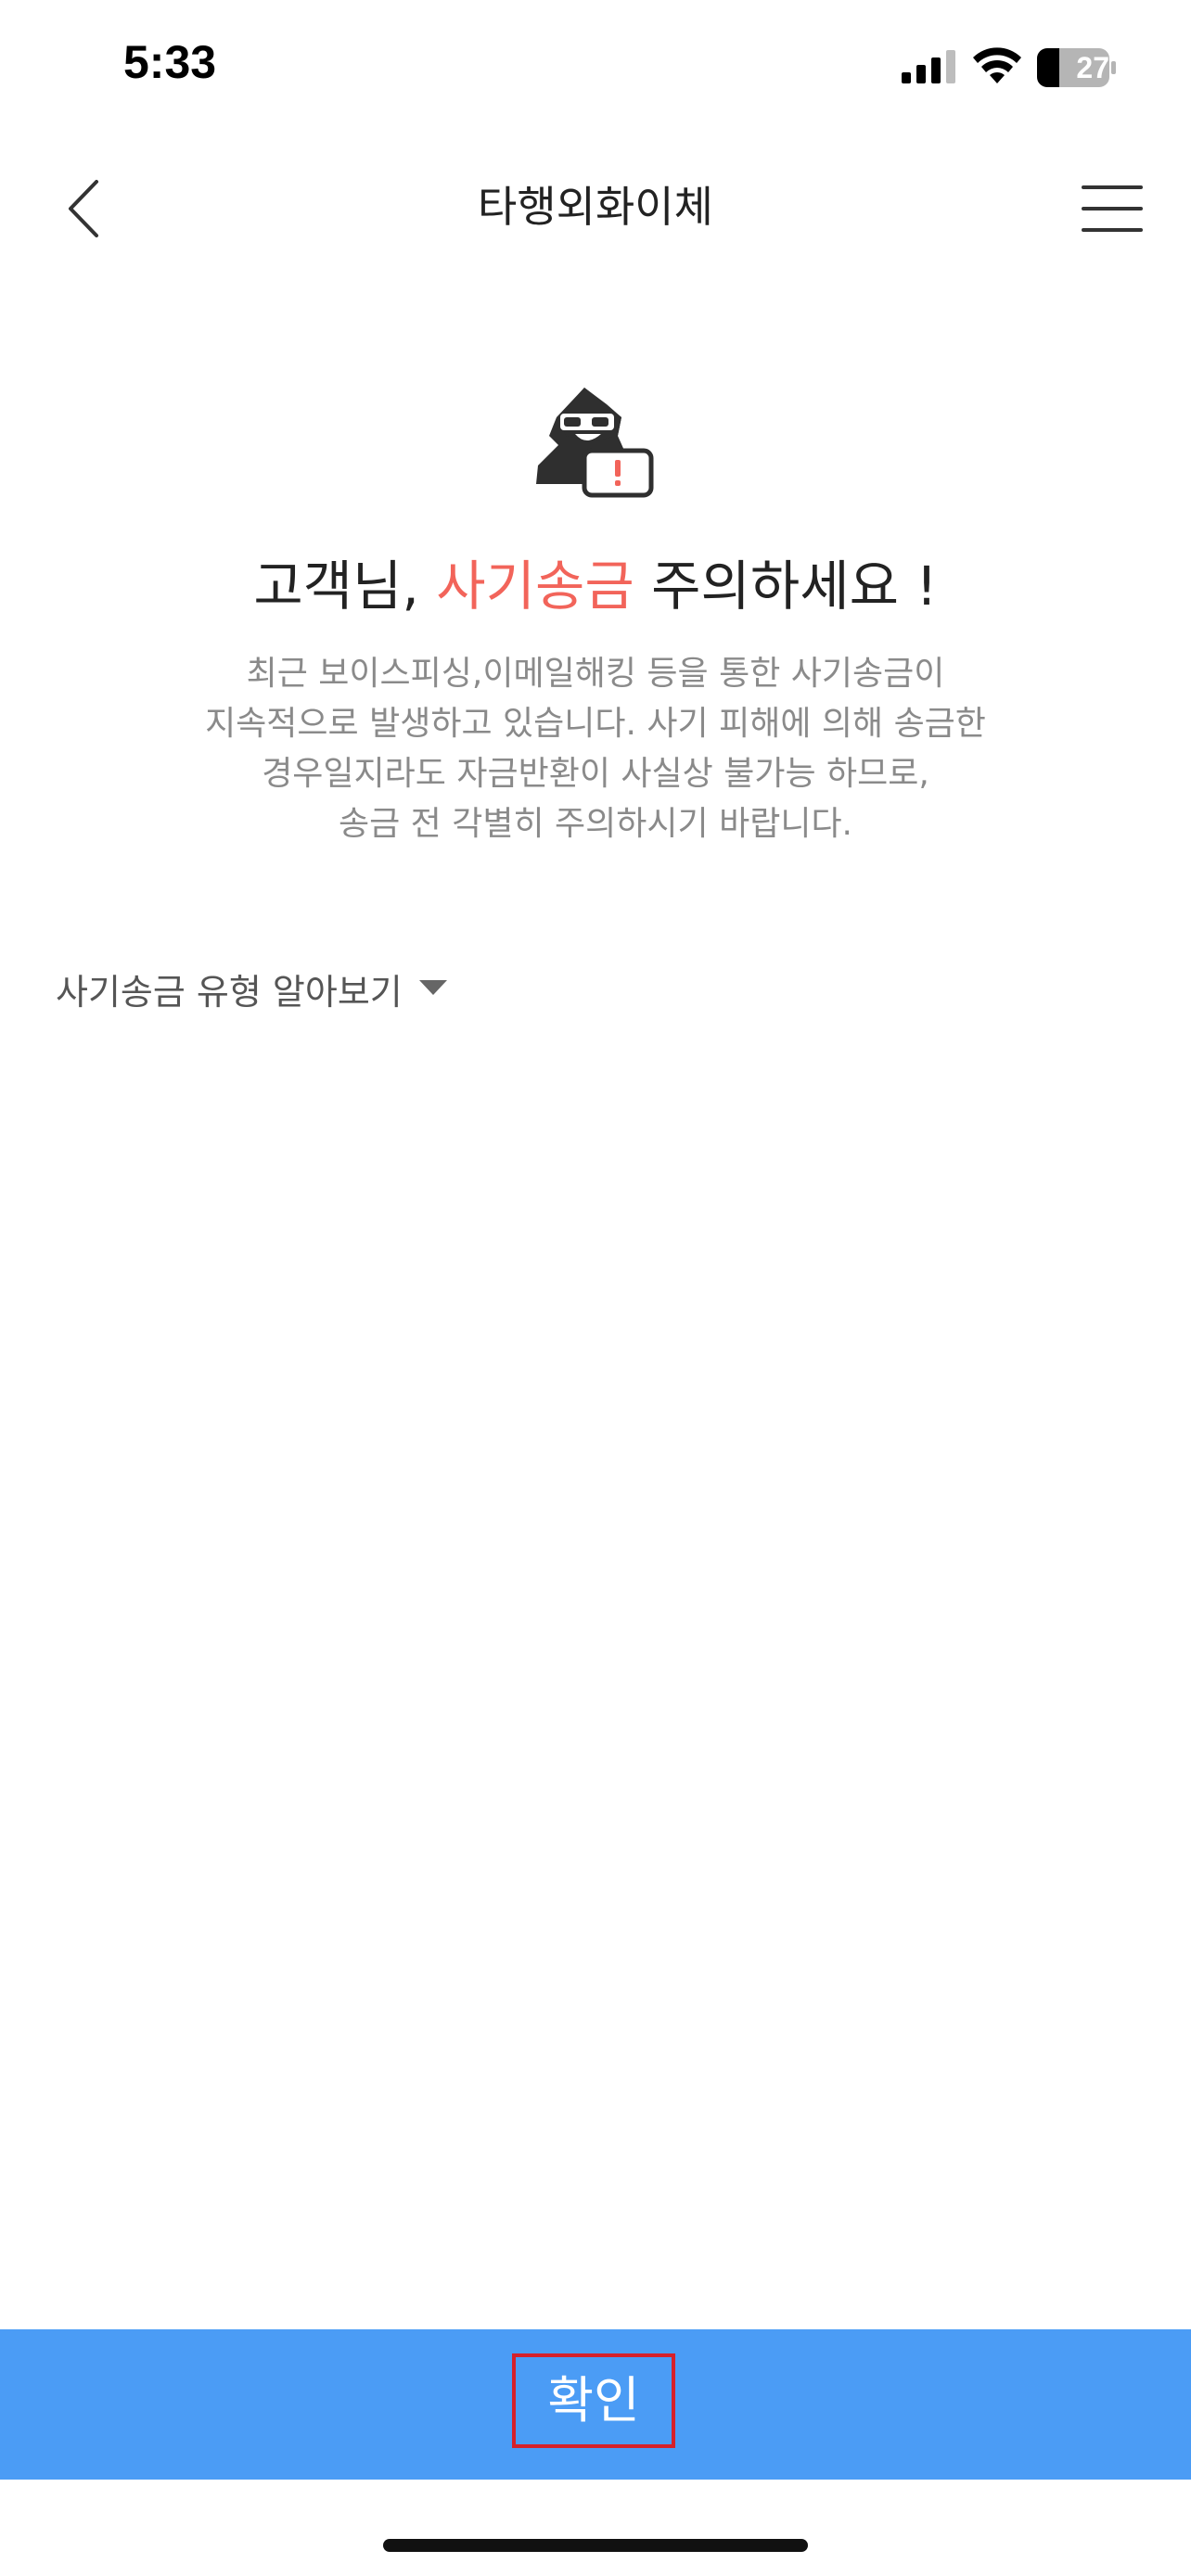 The height and width of the screenshot is (2576, 1191). What do you see at coordinates (595, 207) in the screenshot?
I see `page-title: 타행외화이체` at bounding box center [595, 207].